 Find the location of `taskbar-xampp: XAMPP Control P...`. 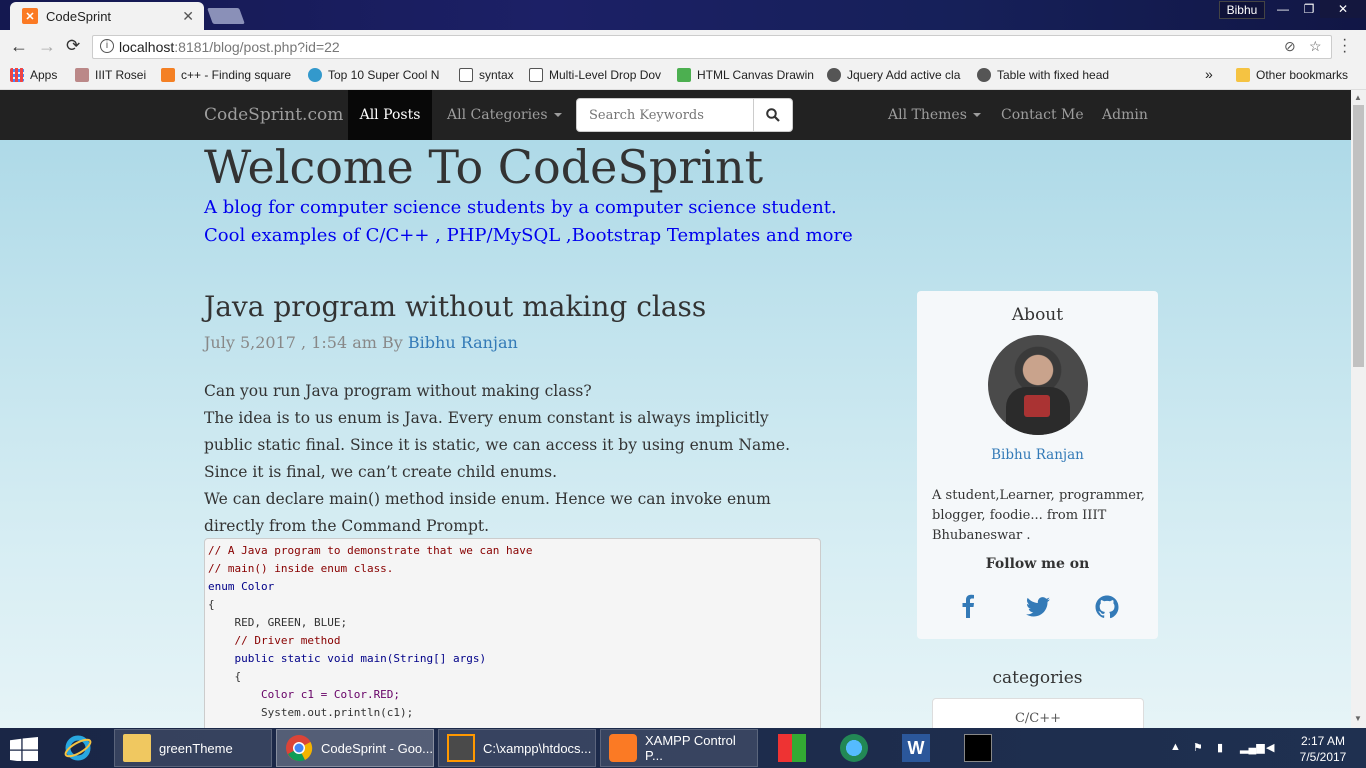

taskbar-xampp: XAMPP Control P... is located at coordinates (679, 748).